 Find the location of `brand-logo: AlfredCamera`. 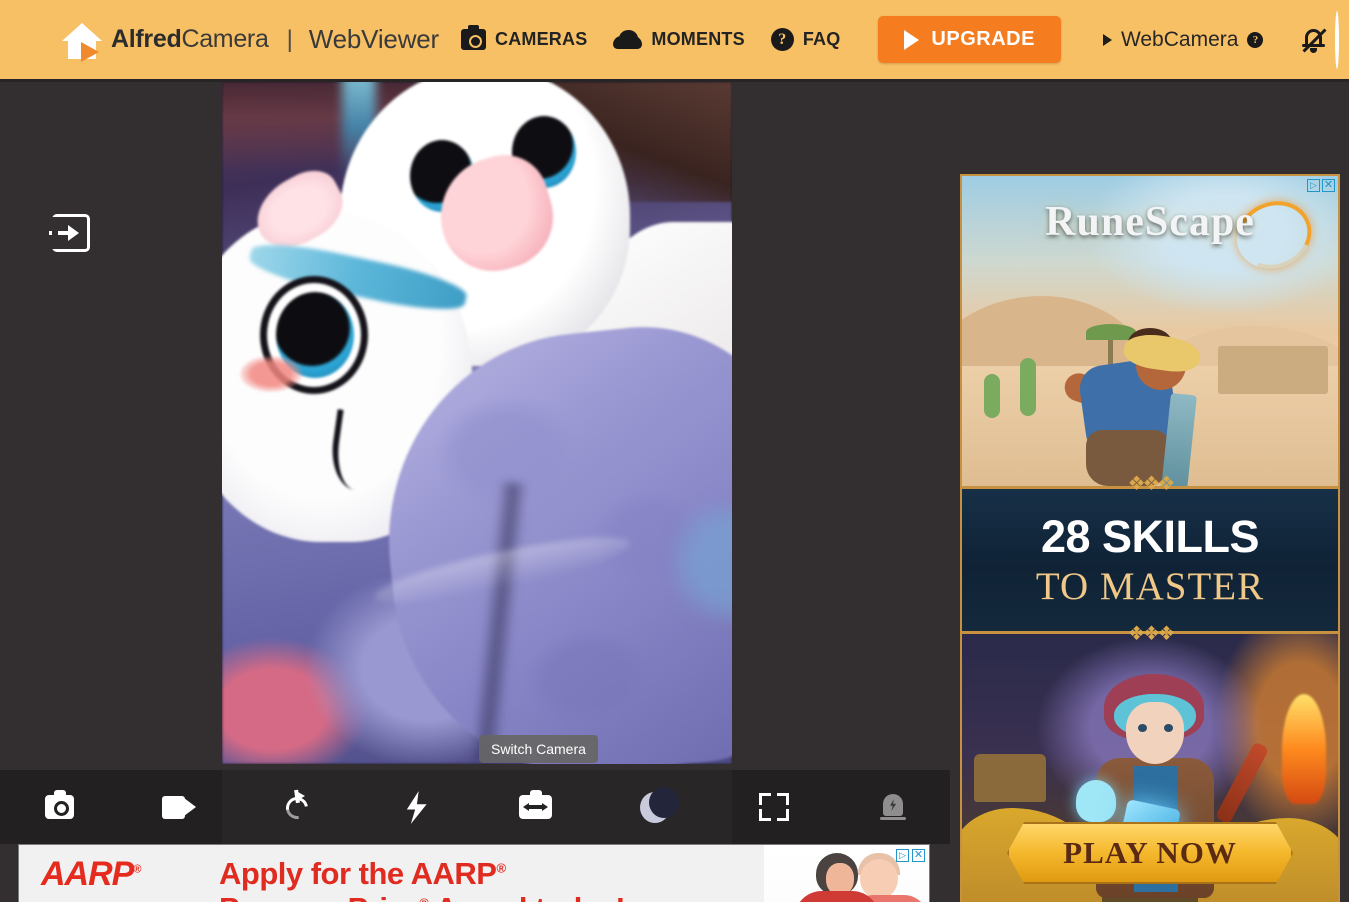

brand-logo: AlfredCamera is located at coordinates (165, 40).